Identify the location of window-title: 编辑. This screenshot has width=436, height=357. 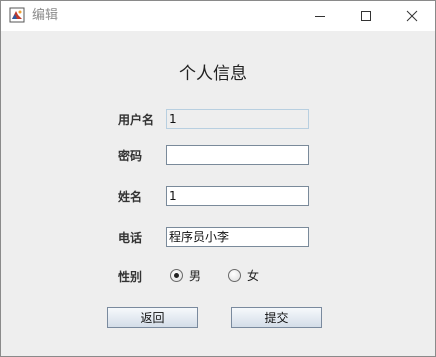
(45, 15).